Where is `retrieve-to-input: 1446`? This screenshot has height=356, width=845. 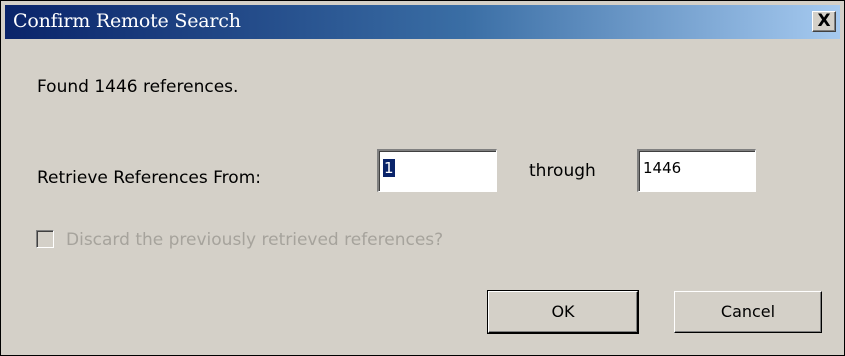
retrieve-to-input: 1446 is located at coordinates (696, 170).